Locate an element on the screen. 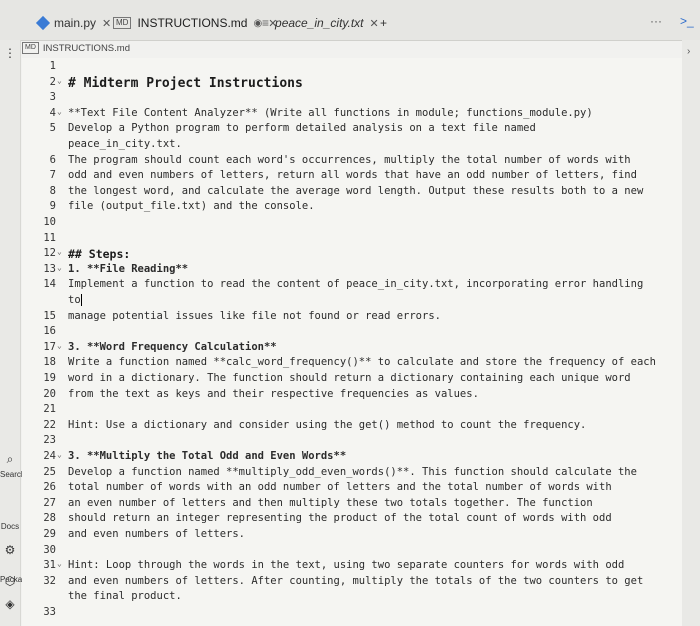  line-number: 28 is located at coordinates (49, 518).